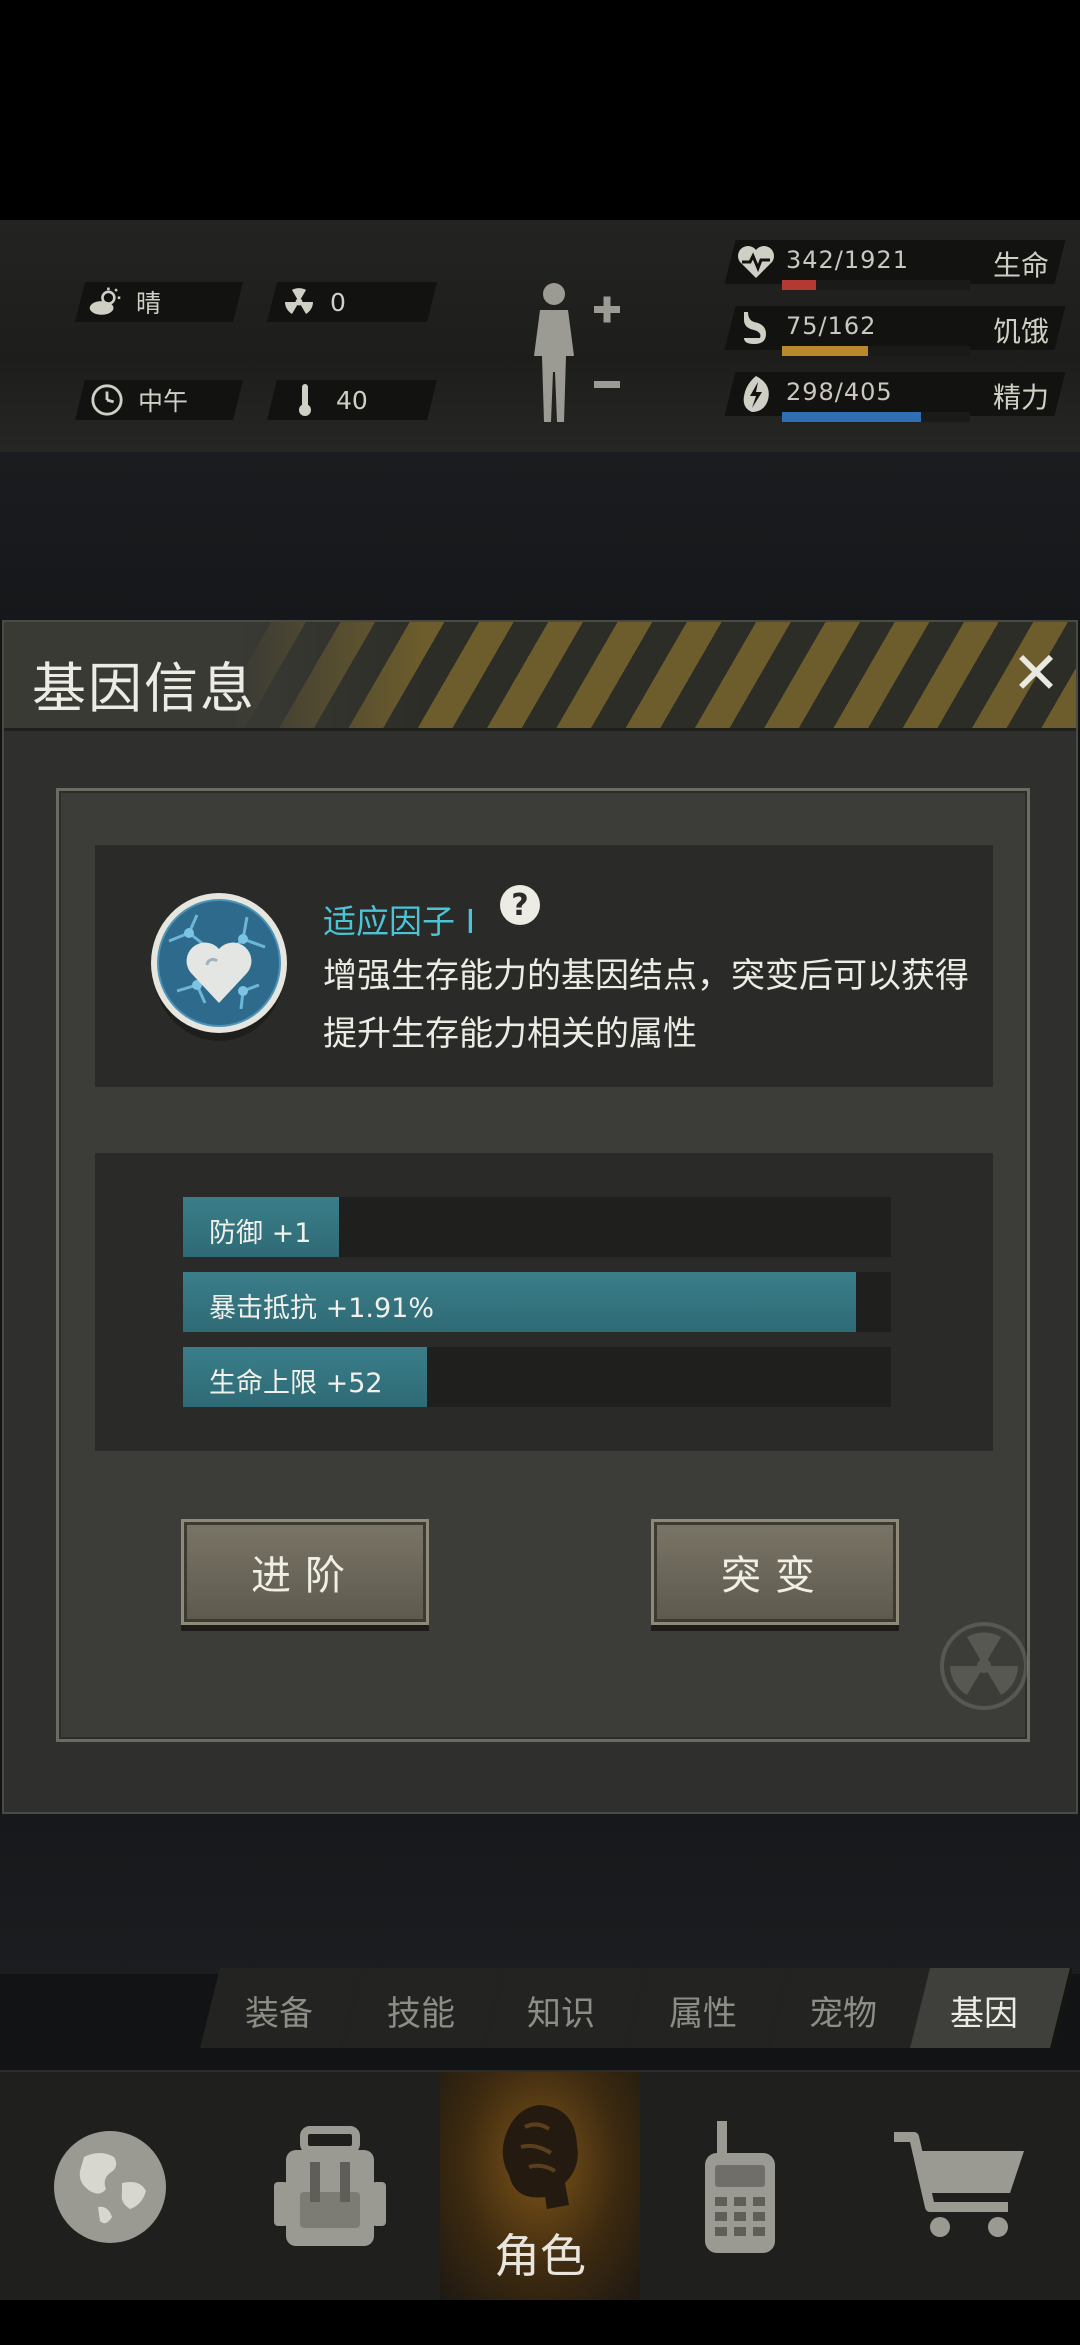  I want to click on gene-description: 增强生存能力的基因结点，突变后可以获得提升生存能力相关的属性, so click(646, 1005).